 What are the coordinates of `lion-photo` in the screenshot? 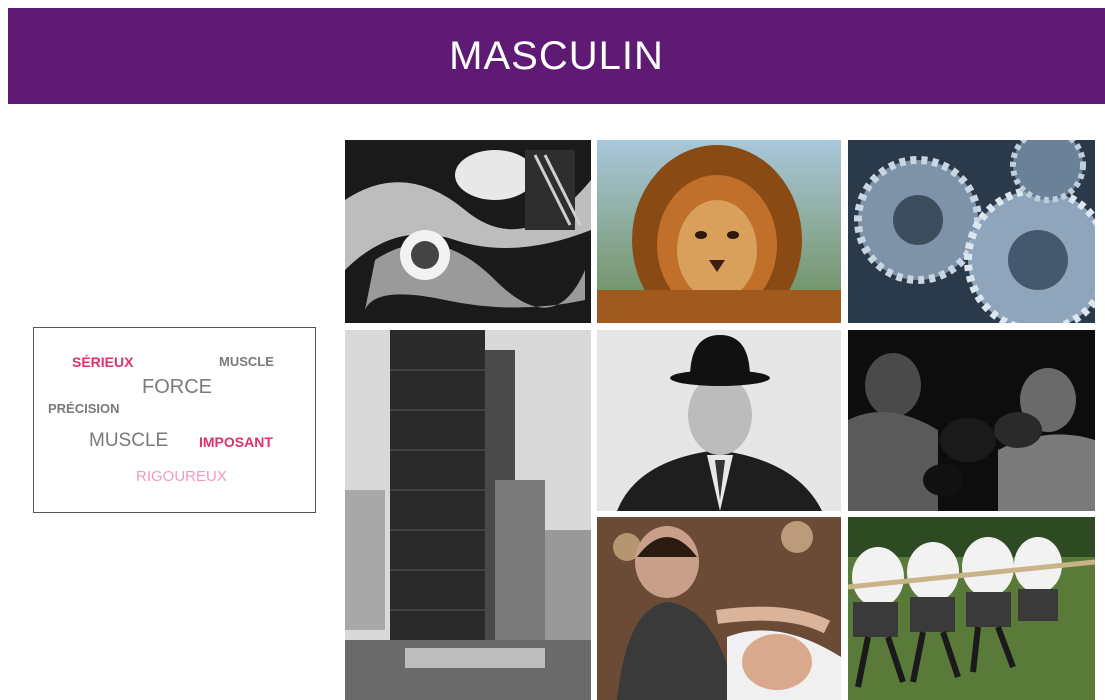 It's located at (719, 231).